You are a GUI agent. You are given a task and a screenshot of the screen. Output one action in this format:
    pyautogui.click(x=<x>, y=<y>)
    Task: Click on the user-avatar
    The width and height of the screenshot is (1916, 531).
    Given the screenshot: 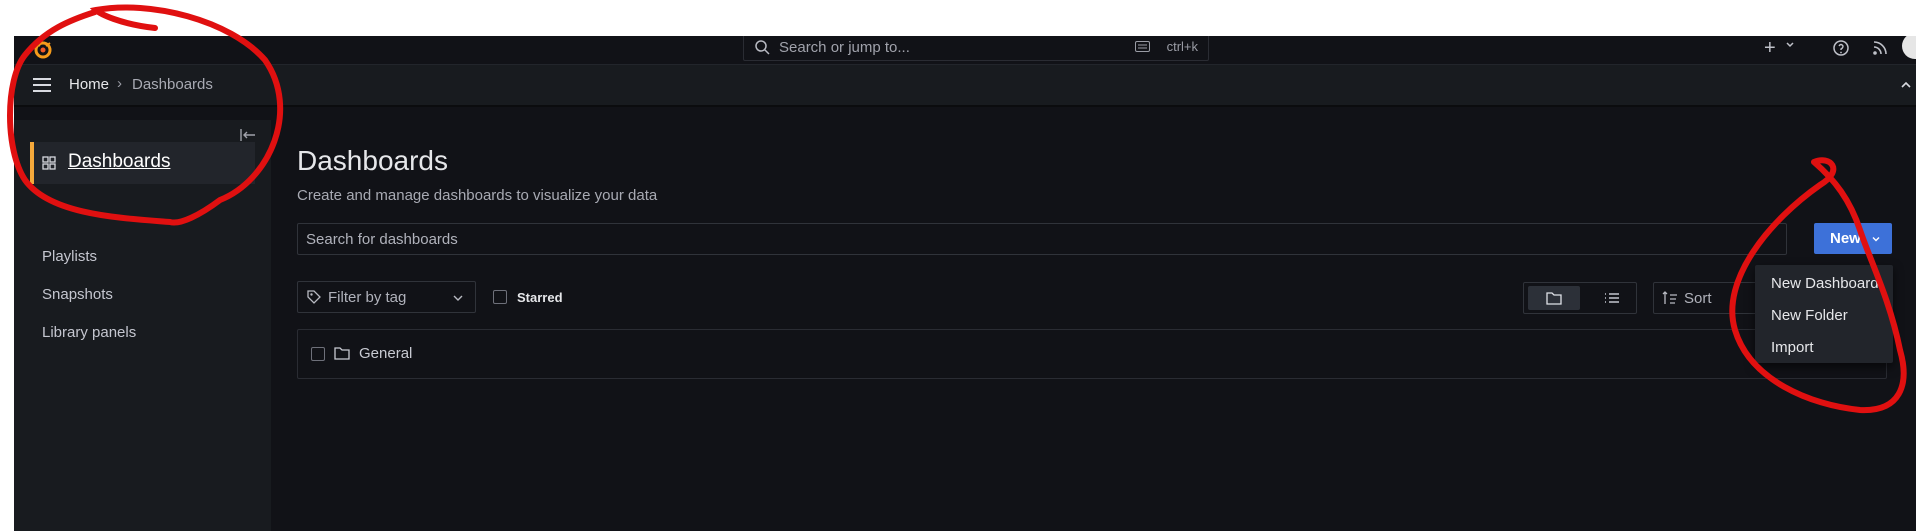 What is the action you would take?
    pyautogui.click(x=1909, y=47)
    